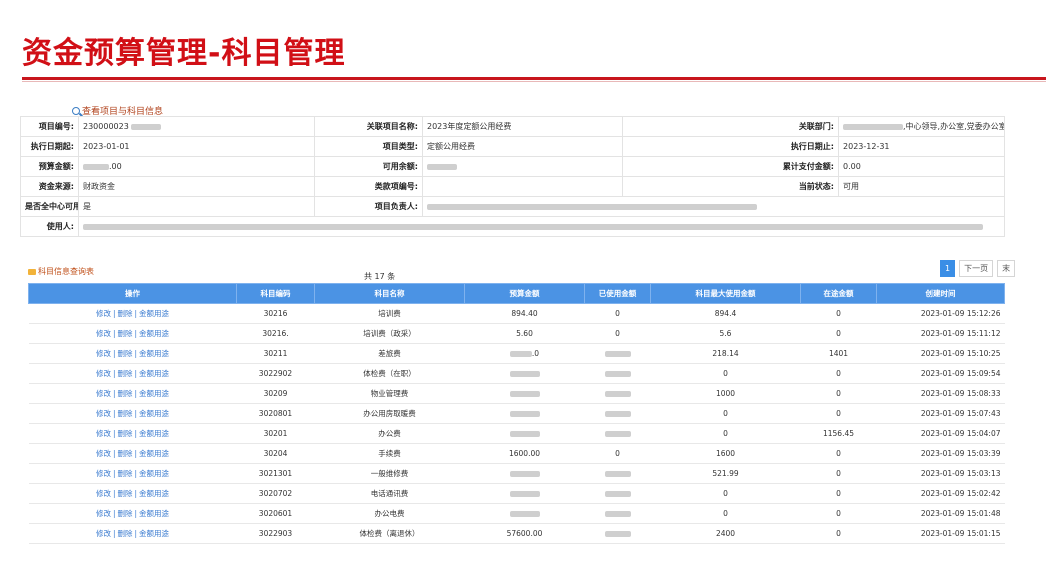 This screenshot has height=576, width=1046. I want to click on last-page-button: 末, so click(1006, 268).